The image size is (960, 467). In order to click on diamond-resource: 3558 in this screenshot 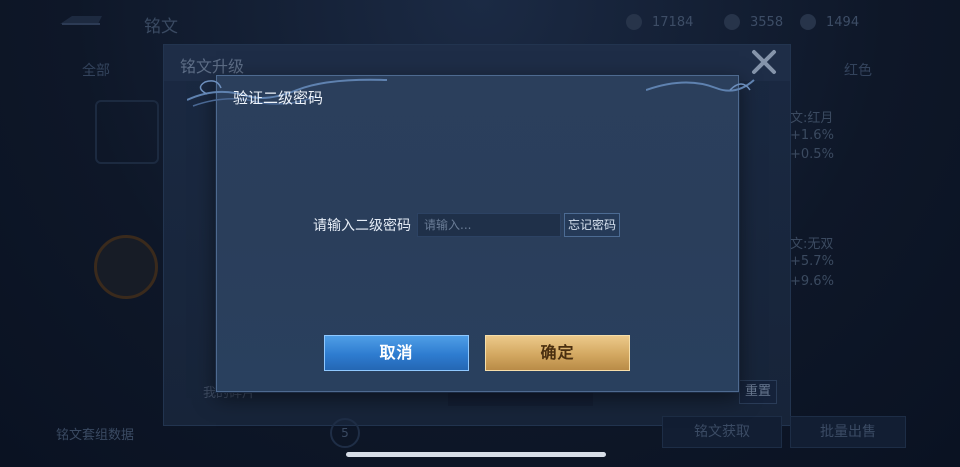, I will do `click(753, 22)`.